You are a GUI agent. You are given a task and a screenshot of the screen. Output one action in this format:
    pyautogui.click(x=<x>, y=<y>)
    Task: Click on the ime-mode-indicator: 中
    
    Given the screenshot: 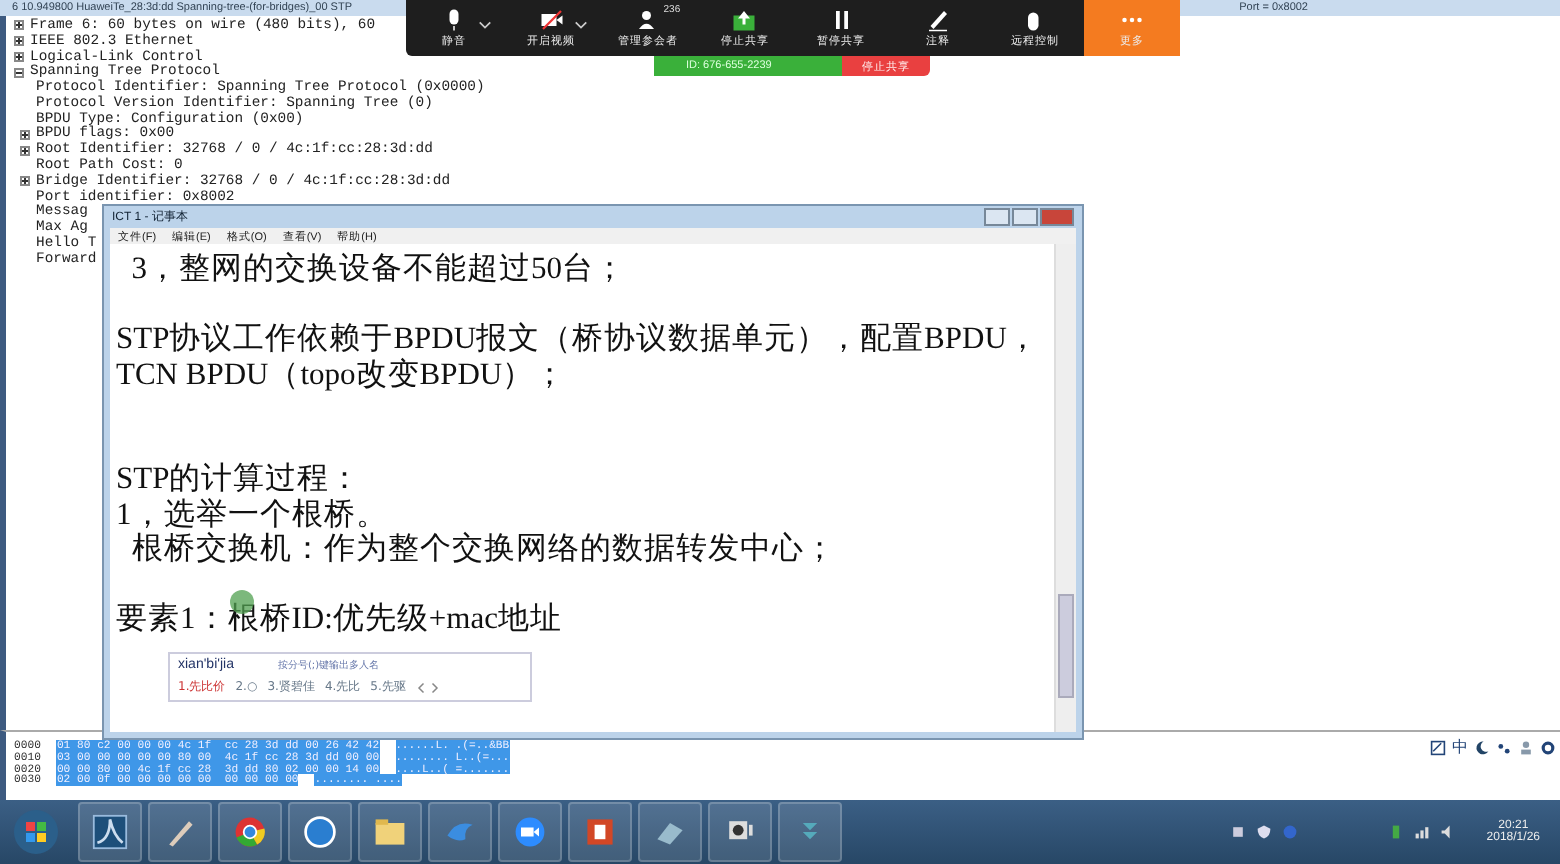 What is the action you would take?
    pyautogui.click(x=1460, y=747)
    